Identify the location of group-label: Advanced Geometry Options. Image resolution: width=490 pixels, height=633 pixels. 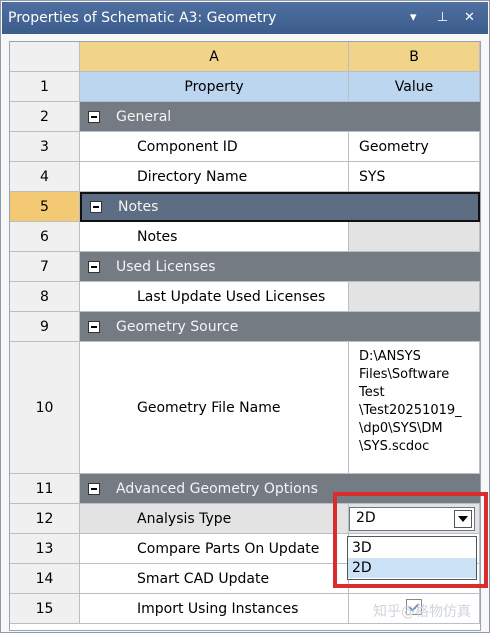
(217, 488).